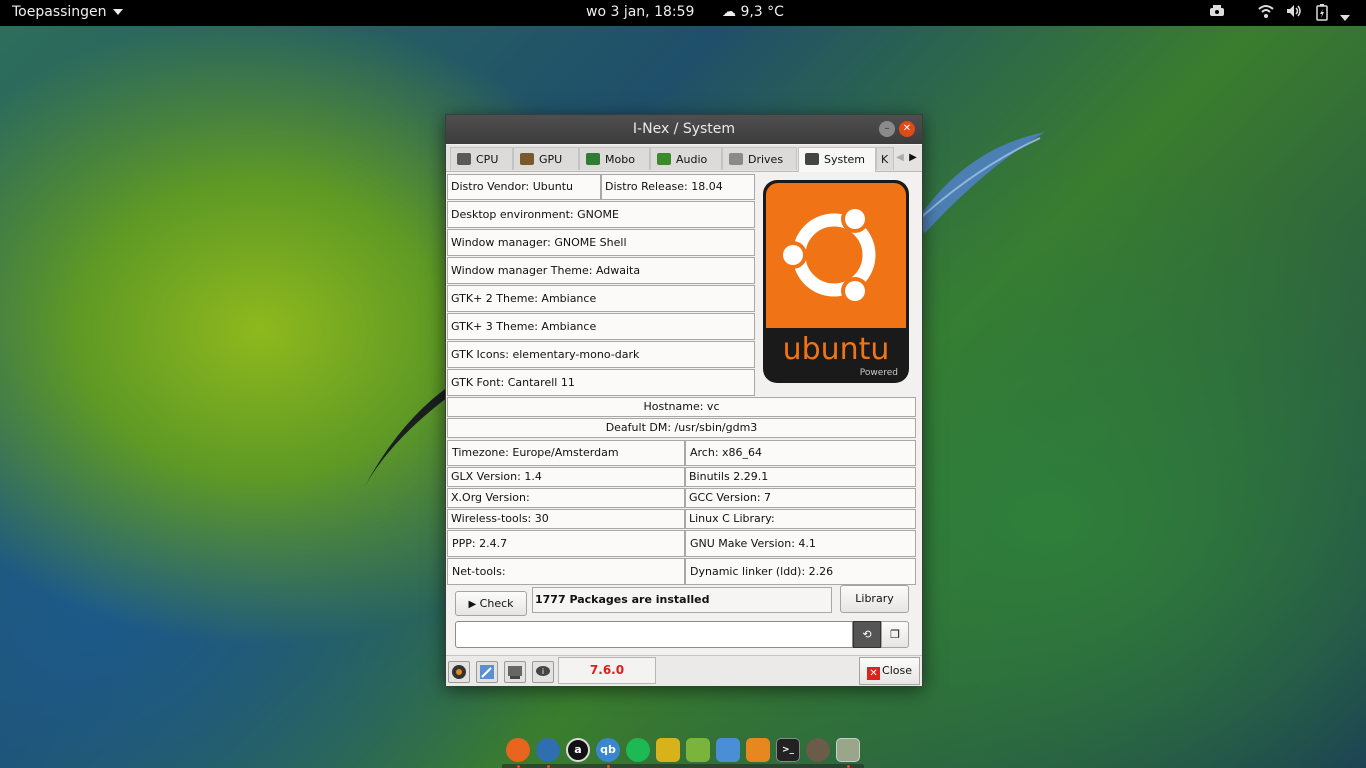 This screenshot has height=768, width=1366. I want to click on about-icon, so click(459, 672).